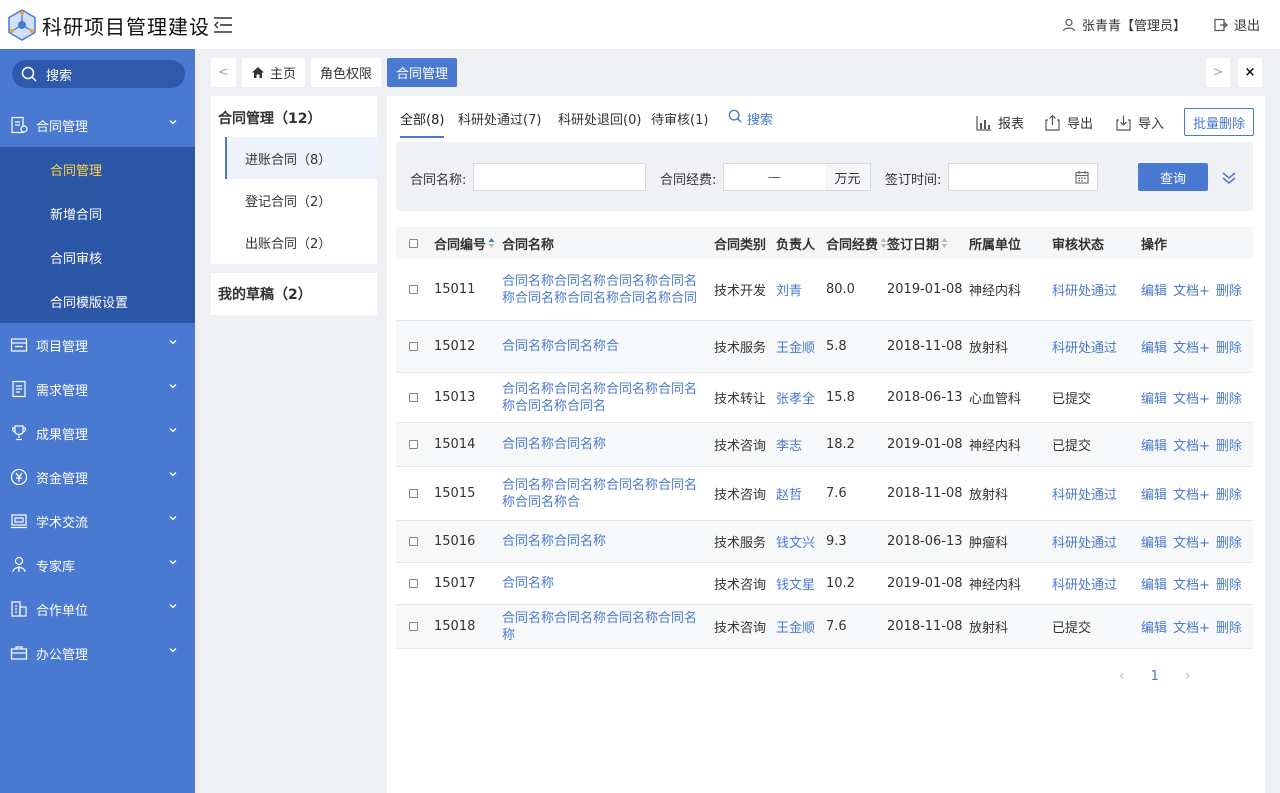 Image resolution: width=1280 pixels, height=793 pixels. I want to click on sign-date-input, so click(1023, 177).